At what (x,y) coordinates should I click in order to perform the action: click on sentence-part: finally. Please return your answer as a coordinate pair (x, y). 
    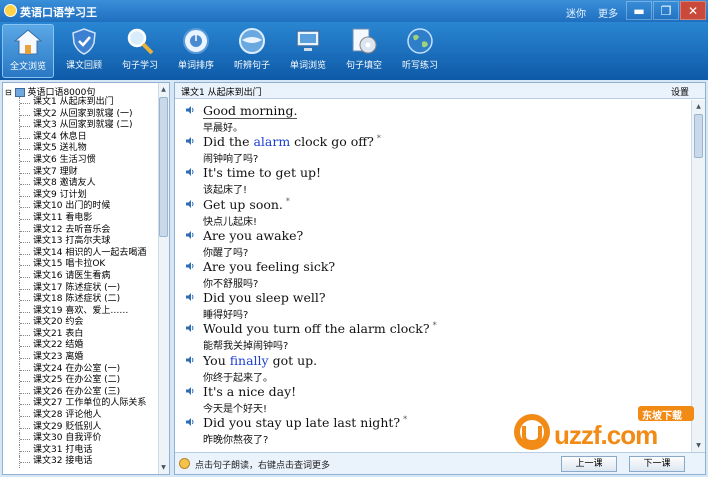
    Looking at the image, I should click on (249, 360).